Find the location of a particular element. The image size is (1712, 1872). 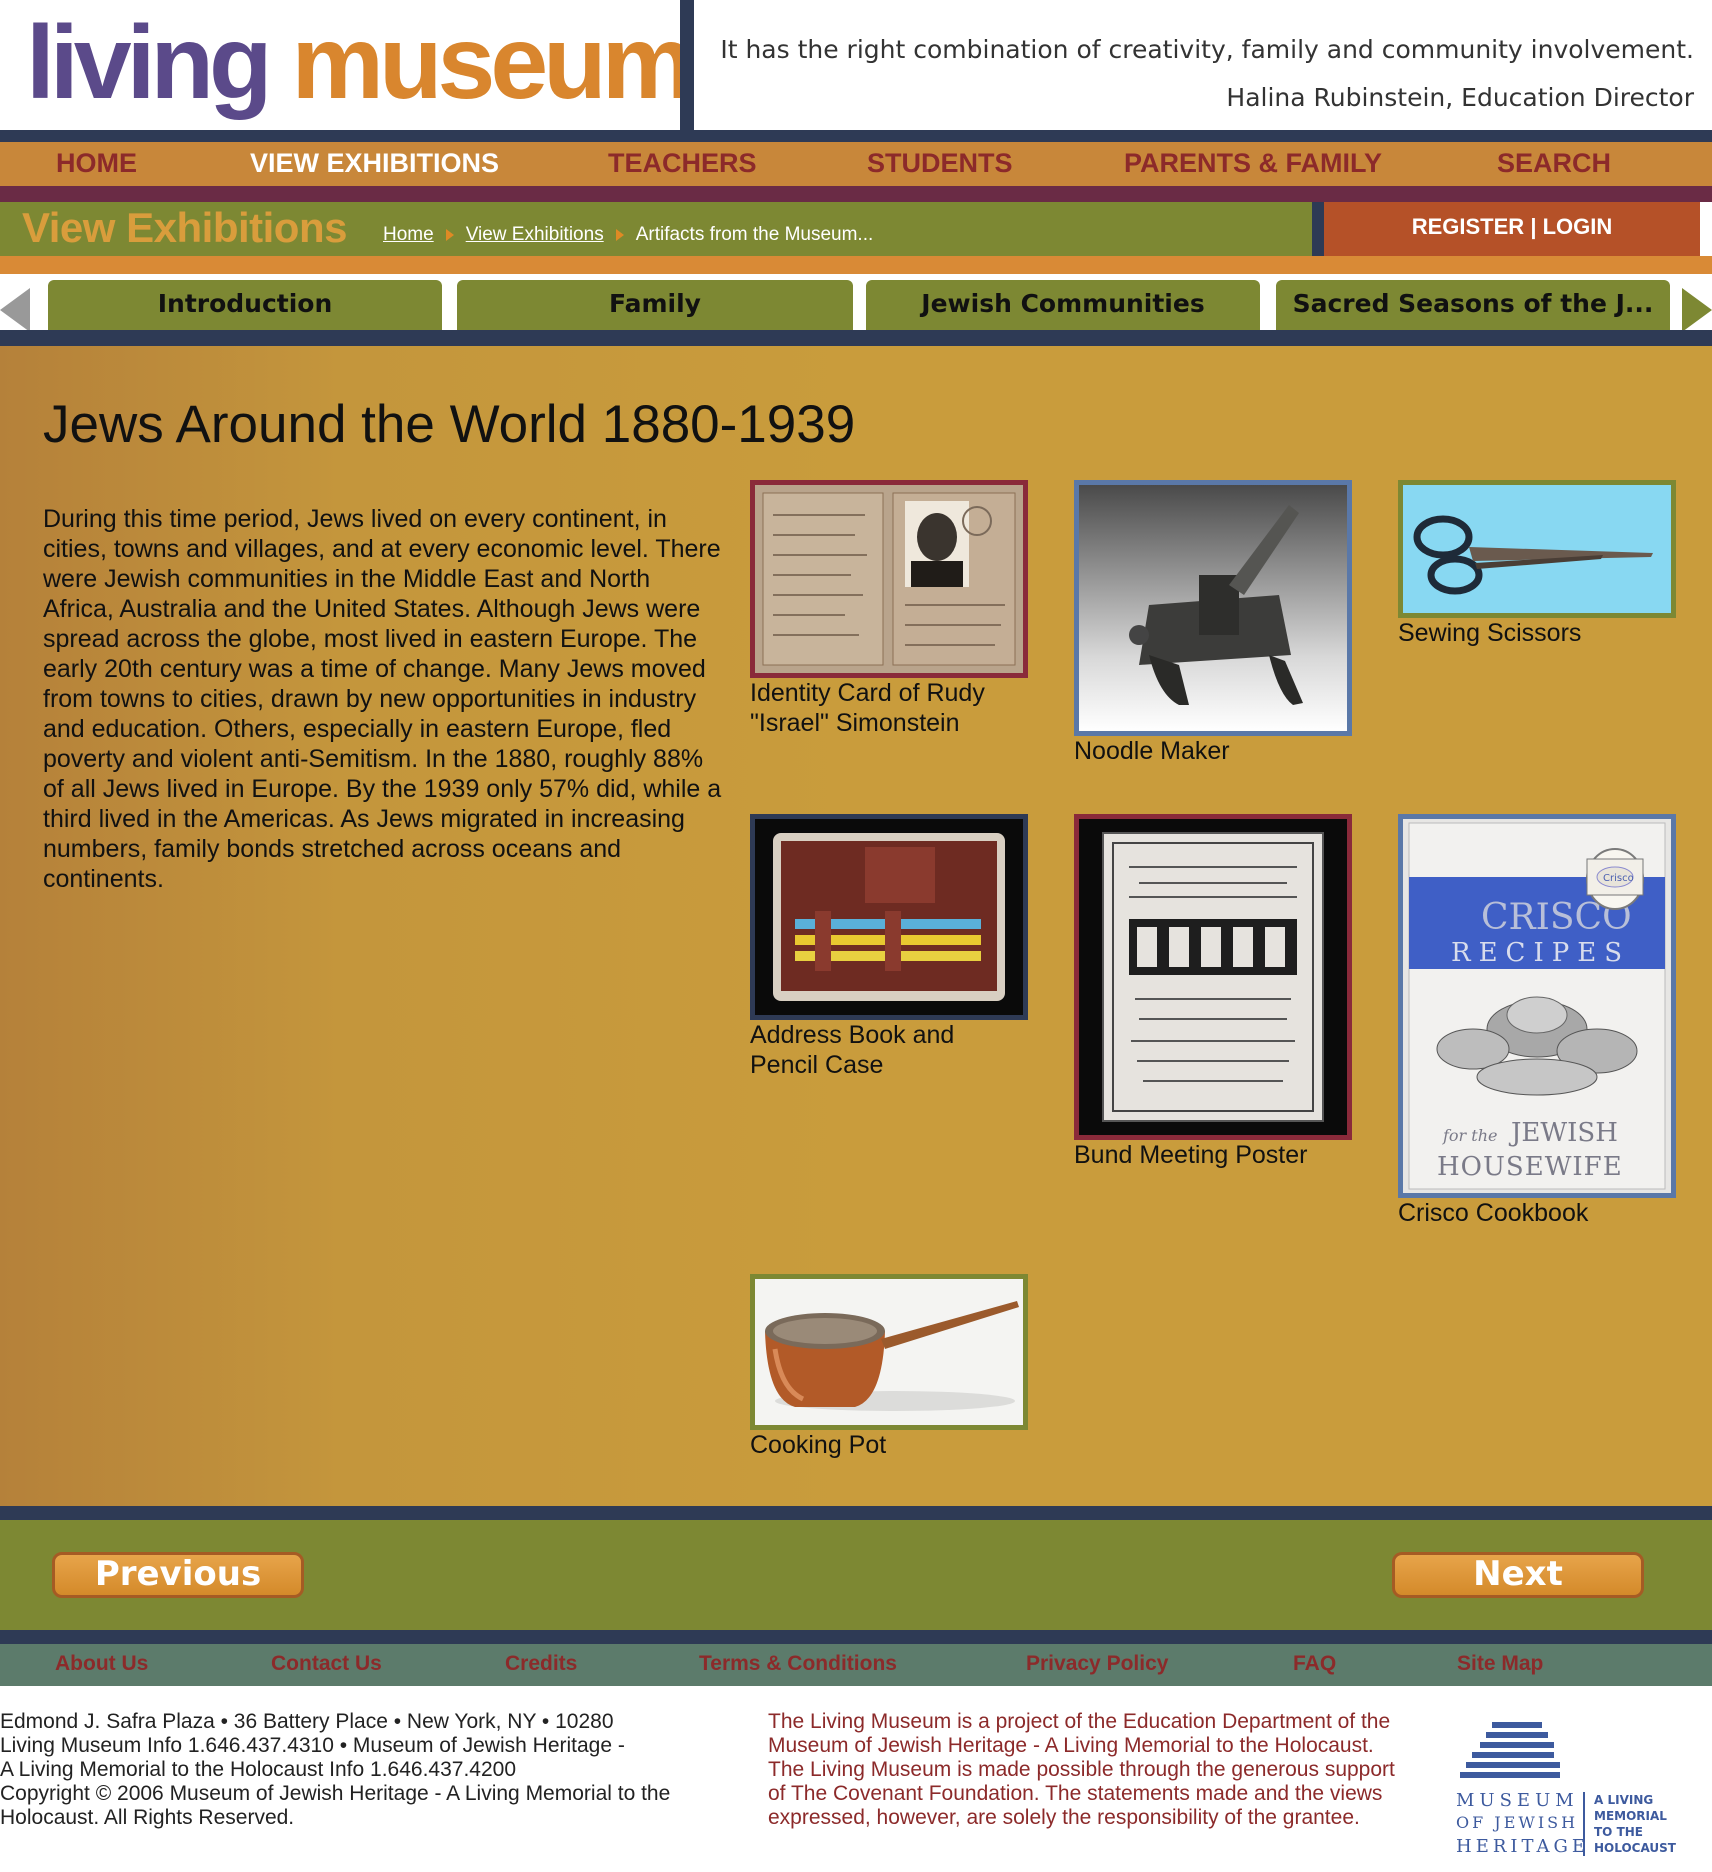

register-divider is located at coordinates (1318, 229).